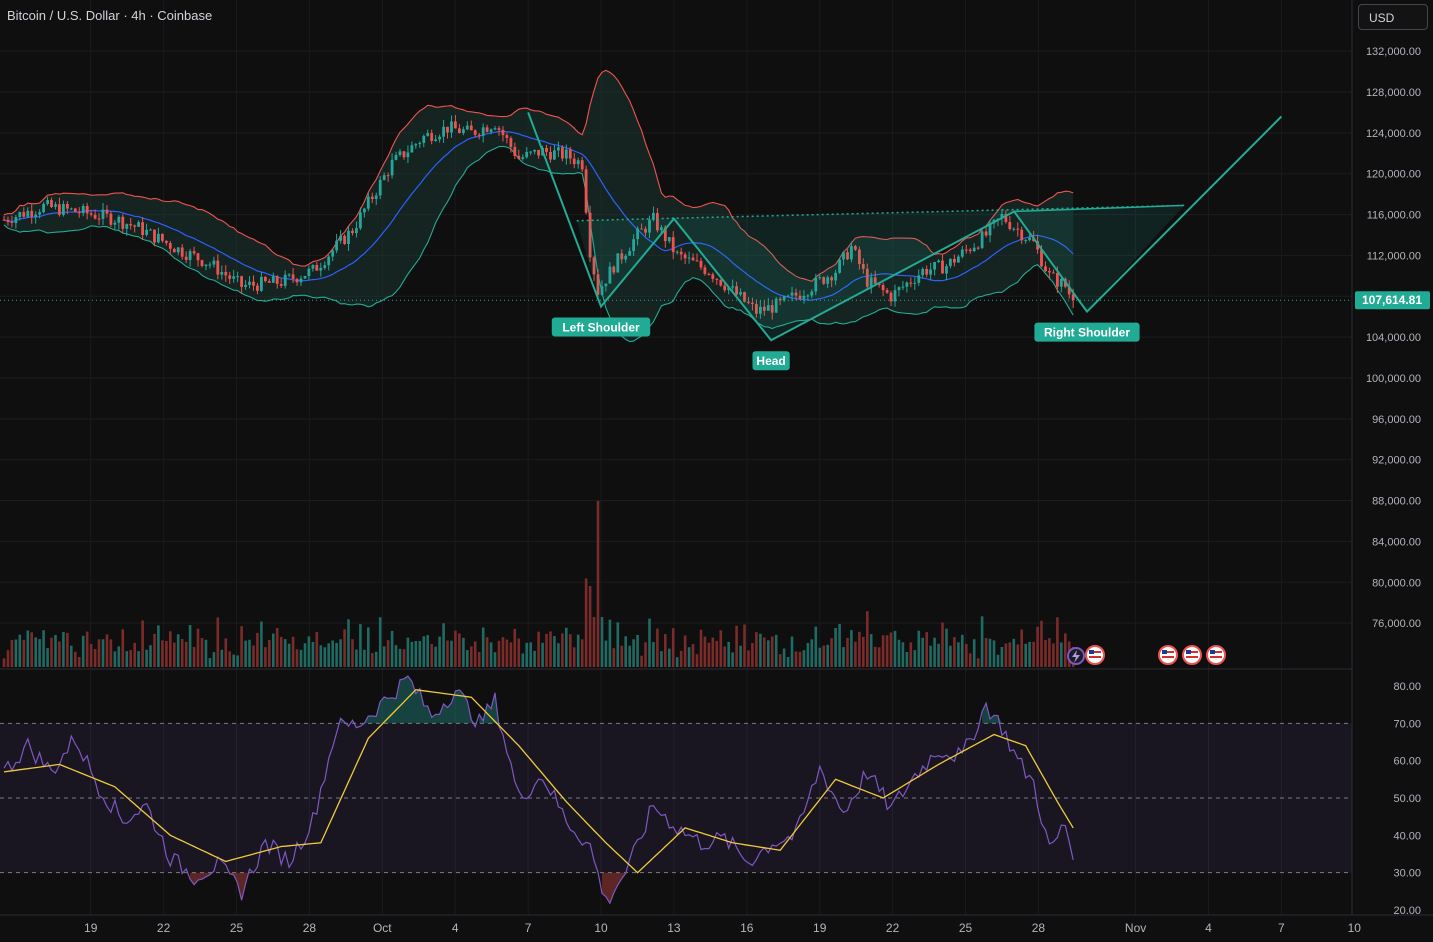  What do you see at coordinates (109, 15) in the screenshot?
I see `symbol-title: Bitcoin / U.S. Dollar · 4h · Coinbase` at bounding box center [109, 15].